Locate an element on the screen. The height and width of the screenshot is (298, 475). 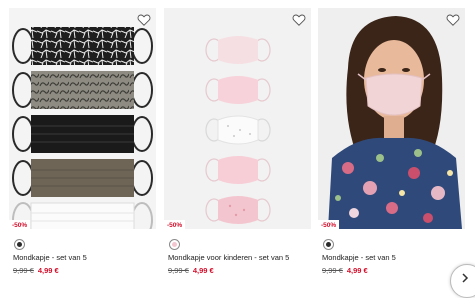
product-name: Mondkapje voor kinderen - set van 5 is located at coordinates (228, 257).